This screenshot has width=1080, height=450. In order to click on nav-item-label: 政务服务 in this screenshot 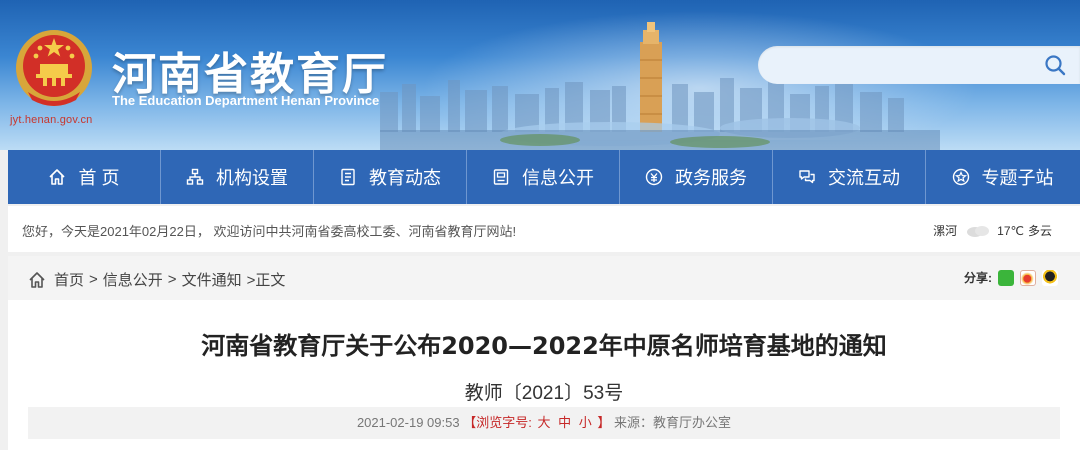, I will do `click(711, 178)`.